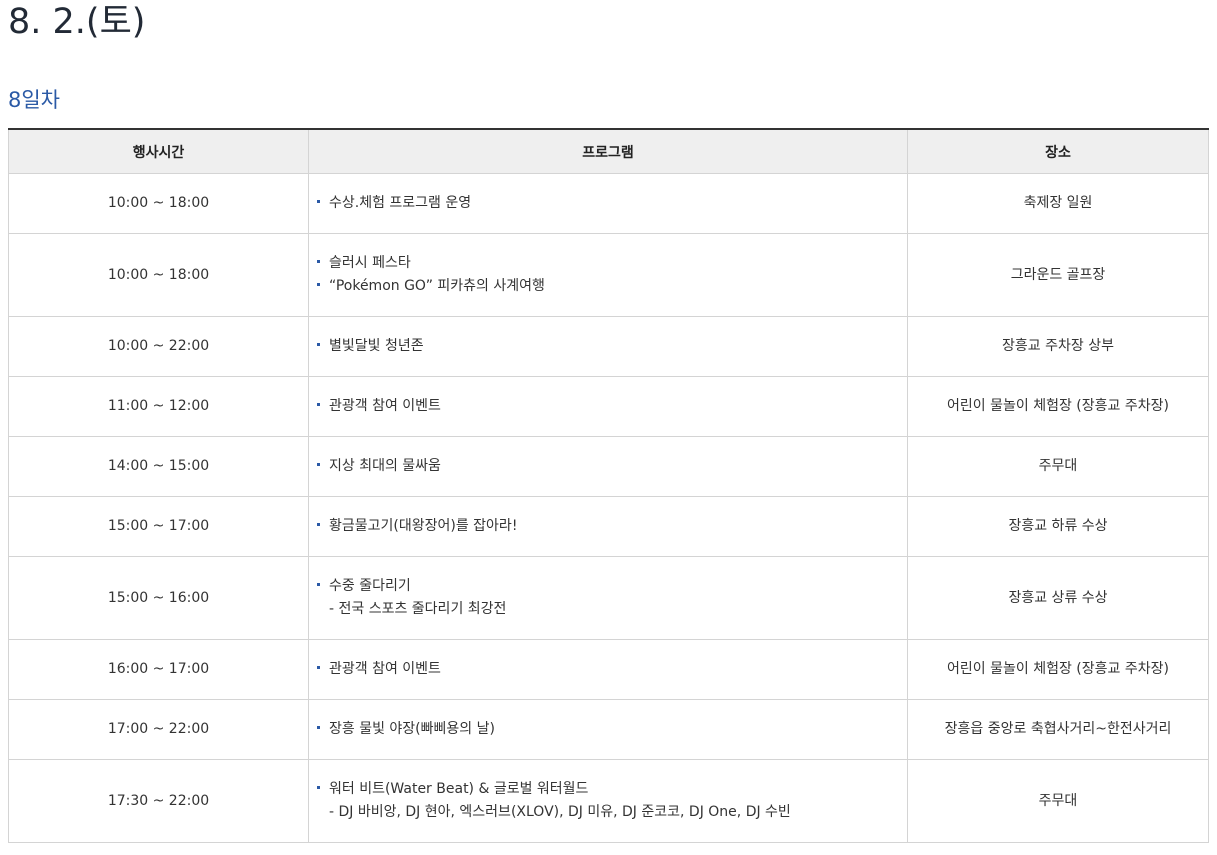  What do you see at coordinates (612, 526) in the screenshot?
I see `program-item: 황금물고기(대왕장어)를 잡아라!` at bounding box center [612, 526].